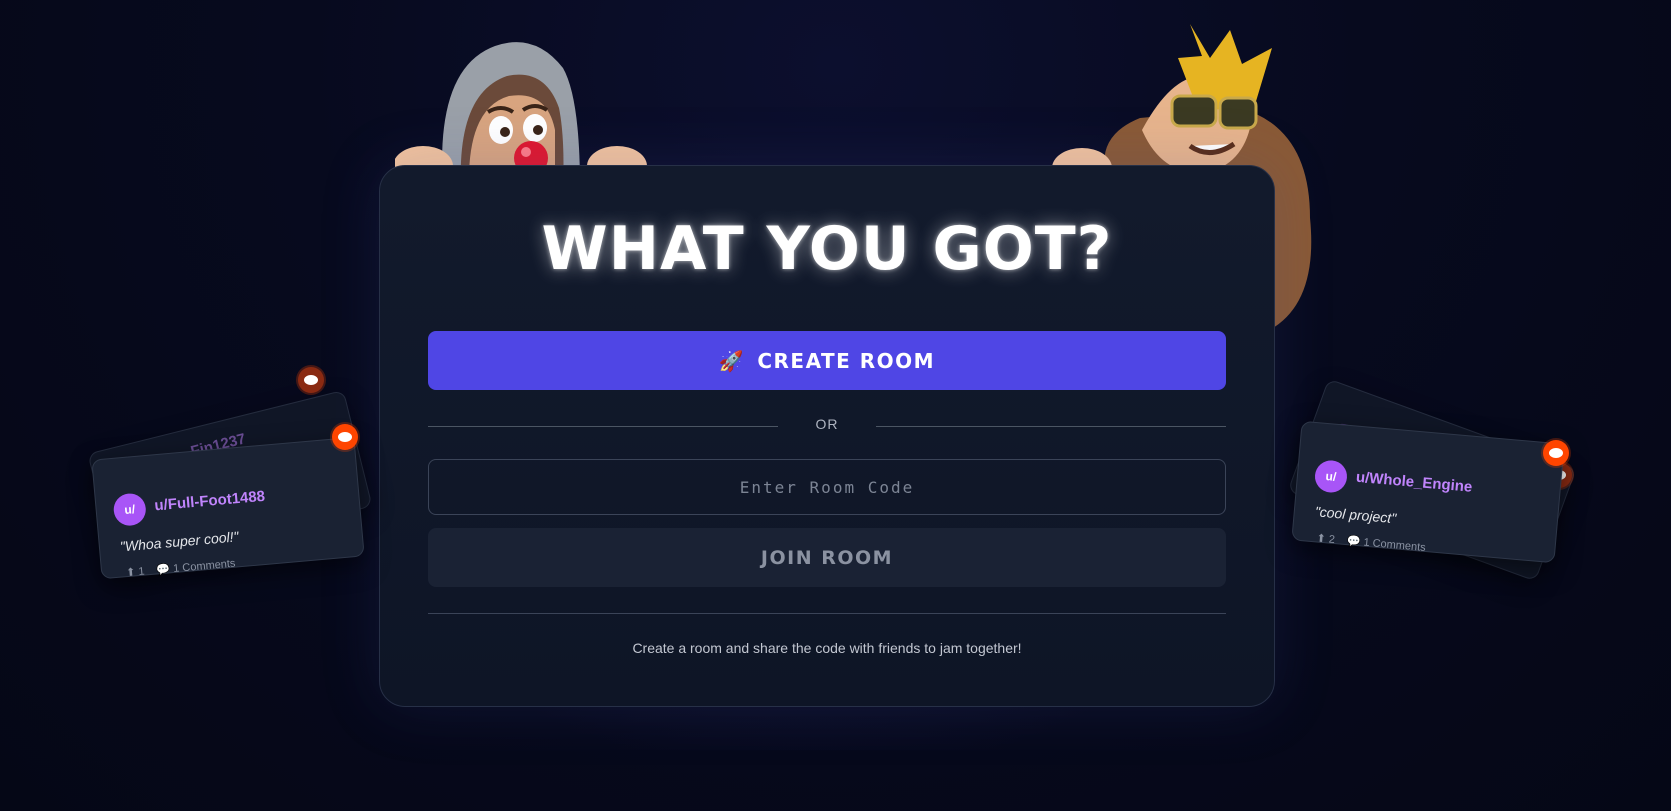  Describe the element at coordinates (1332, 540) in the screenshot. I see `upvote-count: 2` at that location.